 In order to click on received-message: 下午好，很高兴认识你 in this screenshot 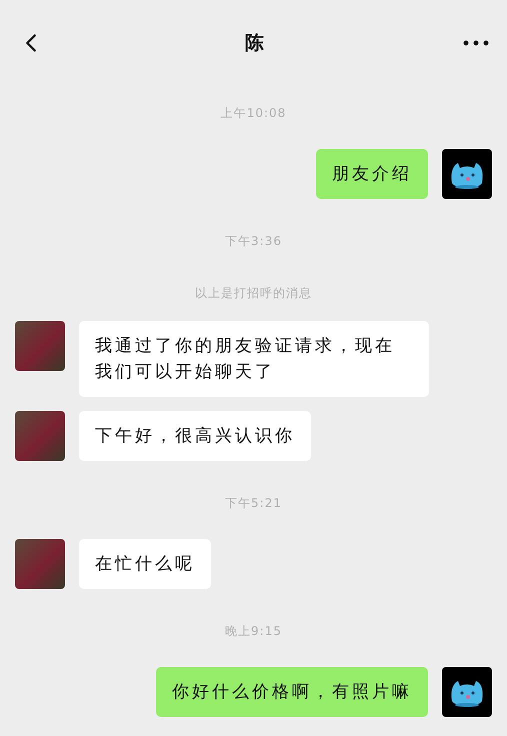, I will do `click(195, 436)`.